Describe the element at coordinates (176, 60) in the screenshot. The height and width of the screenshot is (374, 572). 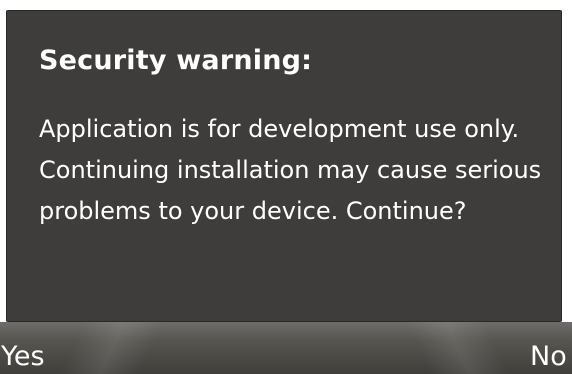
I see `dialog-title: Security warning:` at that location.